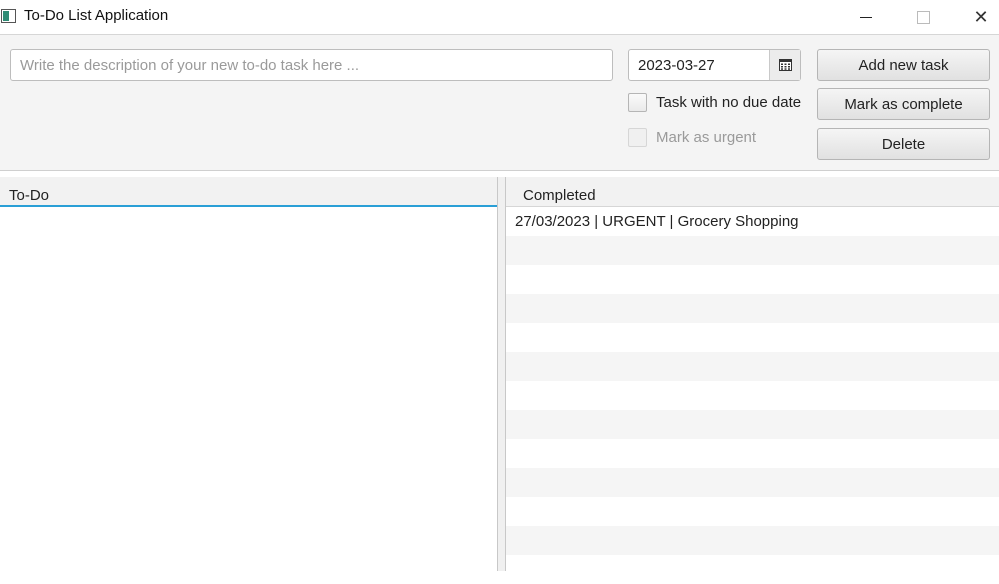 Image resolution: width=999 pixels, height=584 pixels. What do you see at coordinates (752, 192) in the screenshot?
I see `completed-header: Completed` at bounding box center [752, 192].